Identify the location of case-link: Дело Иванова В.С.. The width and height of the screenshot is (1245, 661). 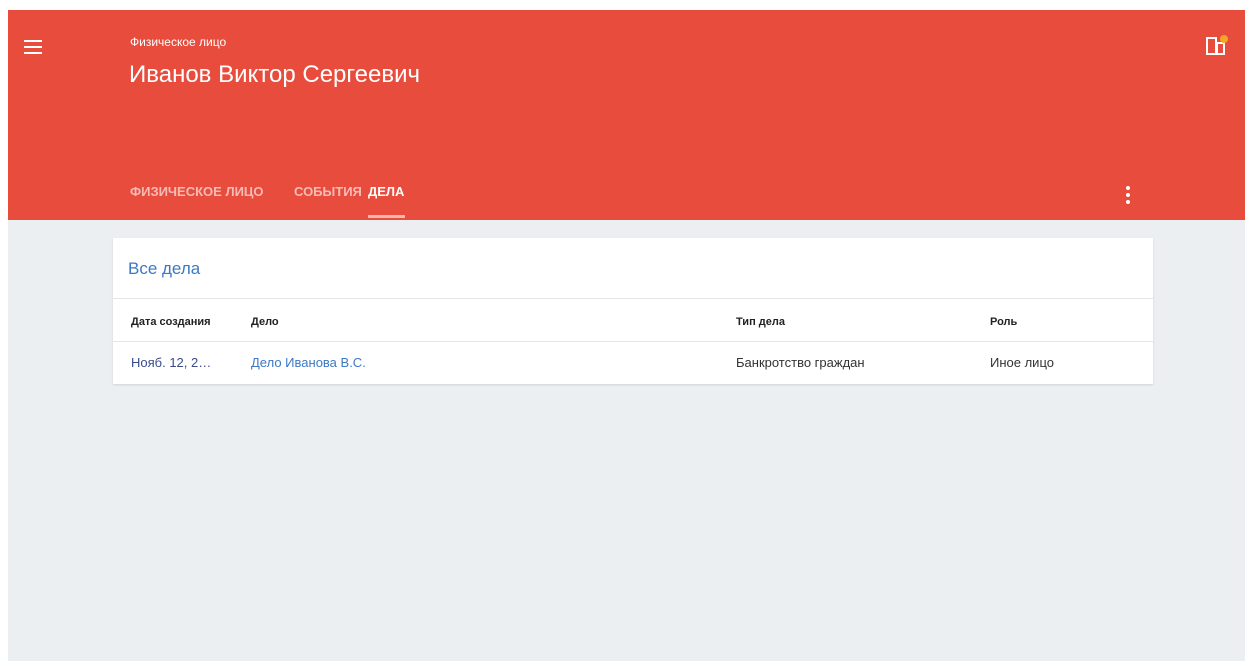
(308, 362).